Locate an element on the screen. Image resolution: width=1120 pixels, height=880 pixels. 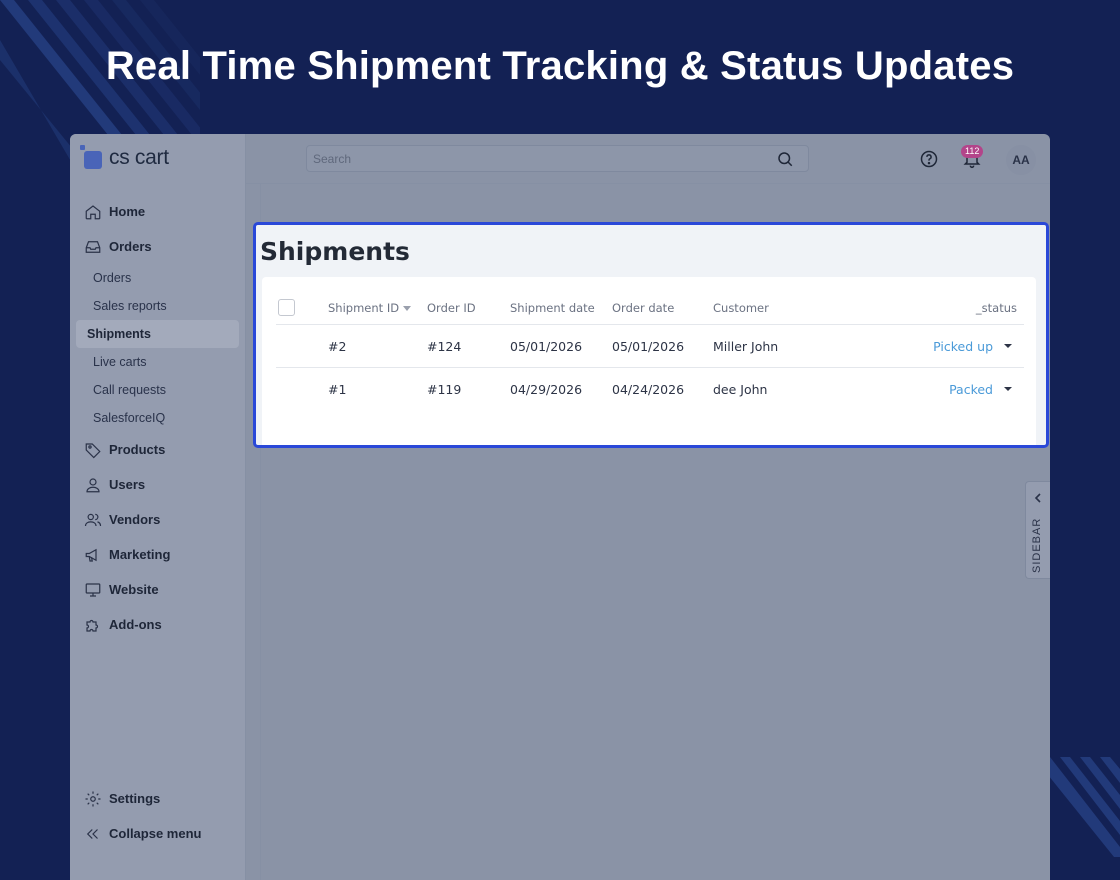
select-all-checkbox is located at coordinates (286, 307).